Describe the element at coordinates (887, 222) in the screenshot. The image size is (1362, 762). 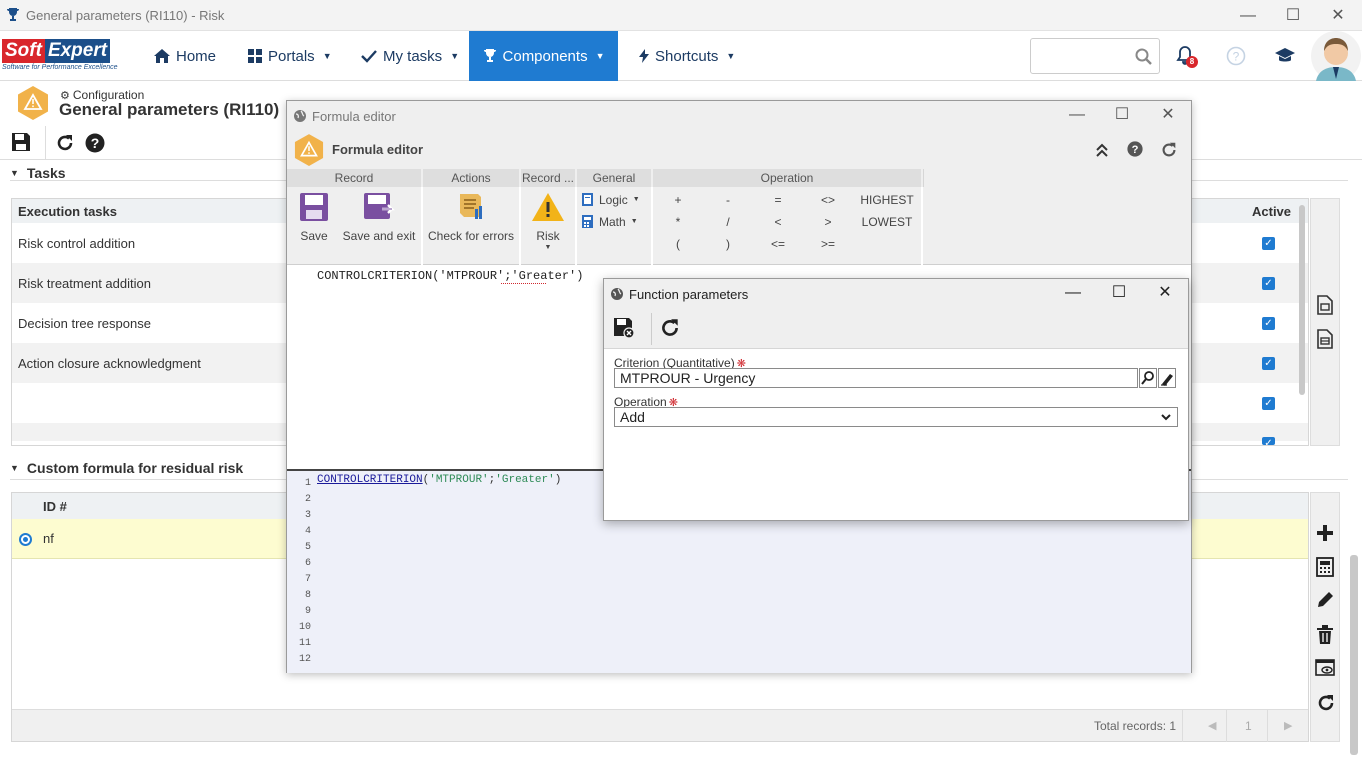
I see `operator-lowest-button: LOWEST` at that location.